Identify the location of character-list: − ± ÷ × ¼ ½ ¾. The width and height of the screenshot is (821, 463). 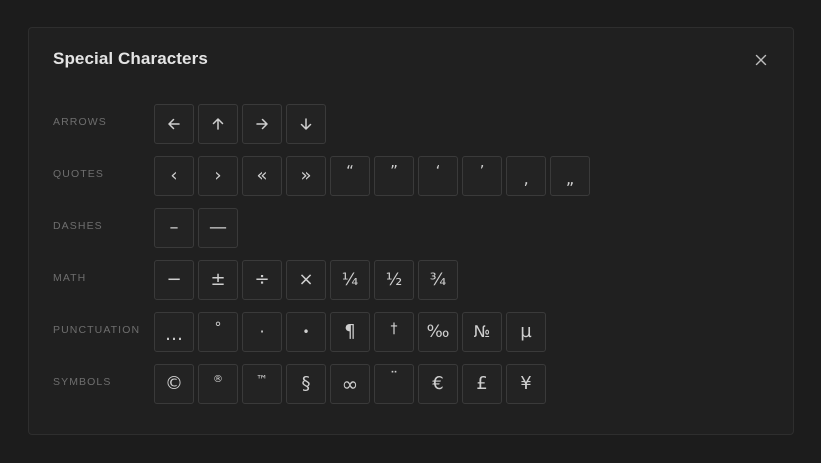
(306, 280).